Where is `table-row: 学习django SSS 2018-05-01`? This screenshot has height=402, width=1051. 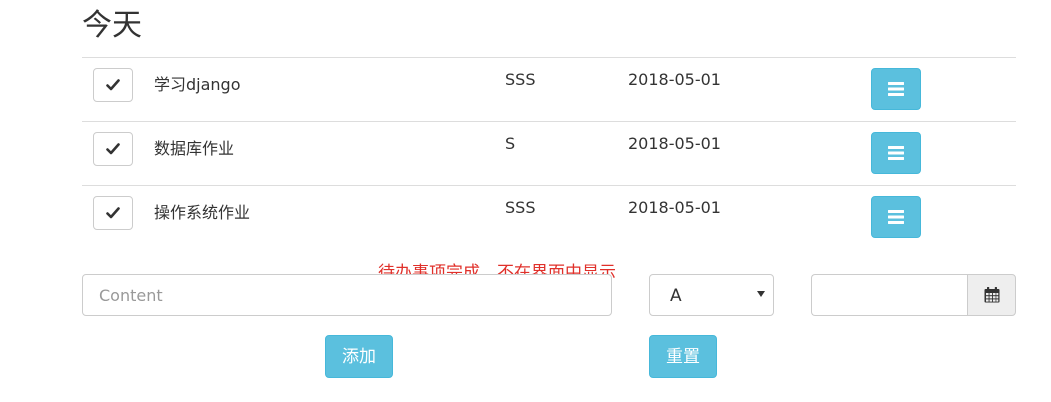 table-row: 学习django SSS 2018-05-01 is located at coordinates (549, 89).